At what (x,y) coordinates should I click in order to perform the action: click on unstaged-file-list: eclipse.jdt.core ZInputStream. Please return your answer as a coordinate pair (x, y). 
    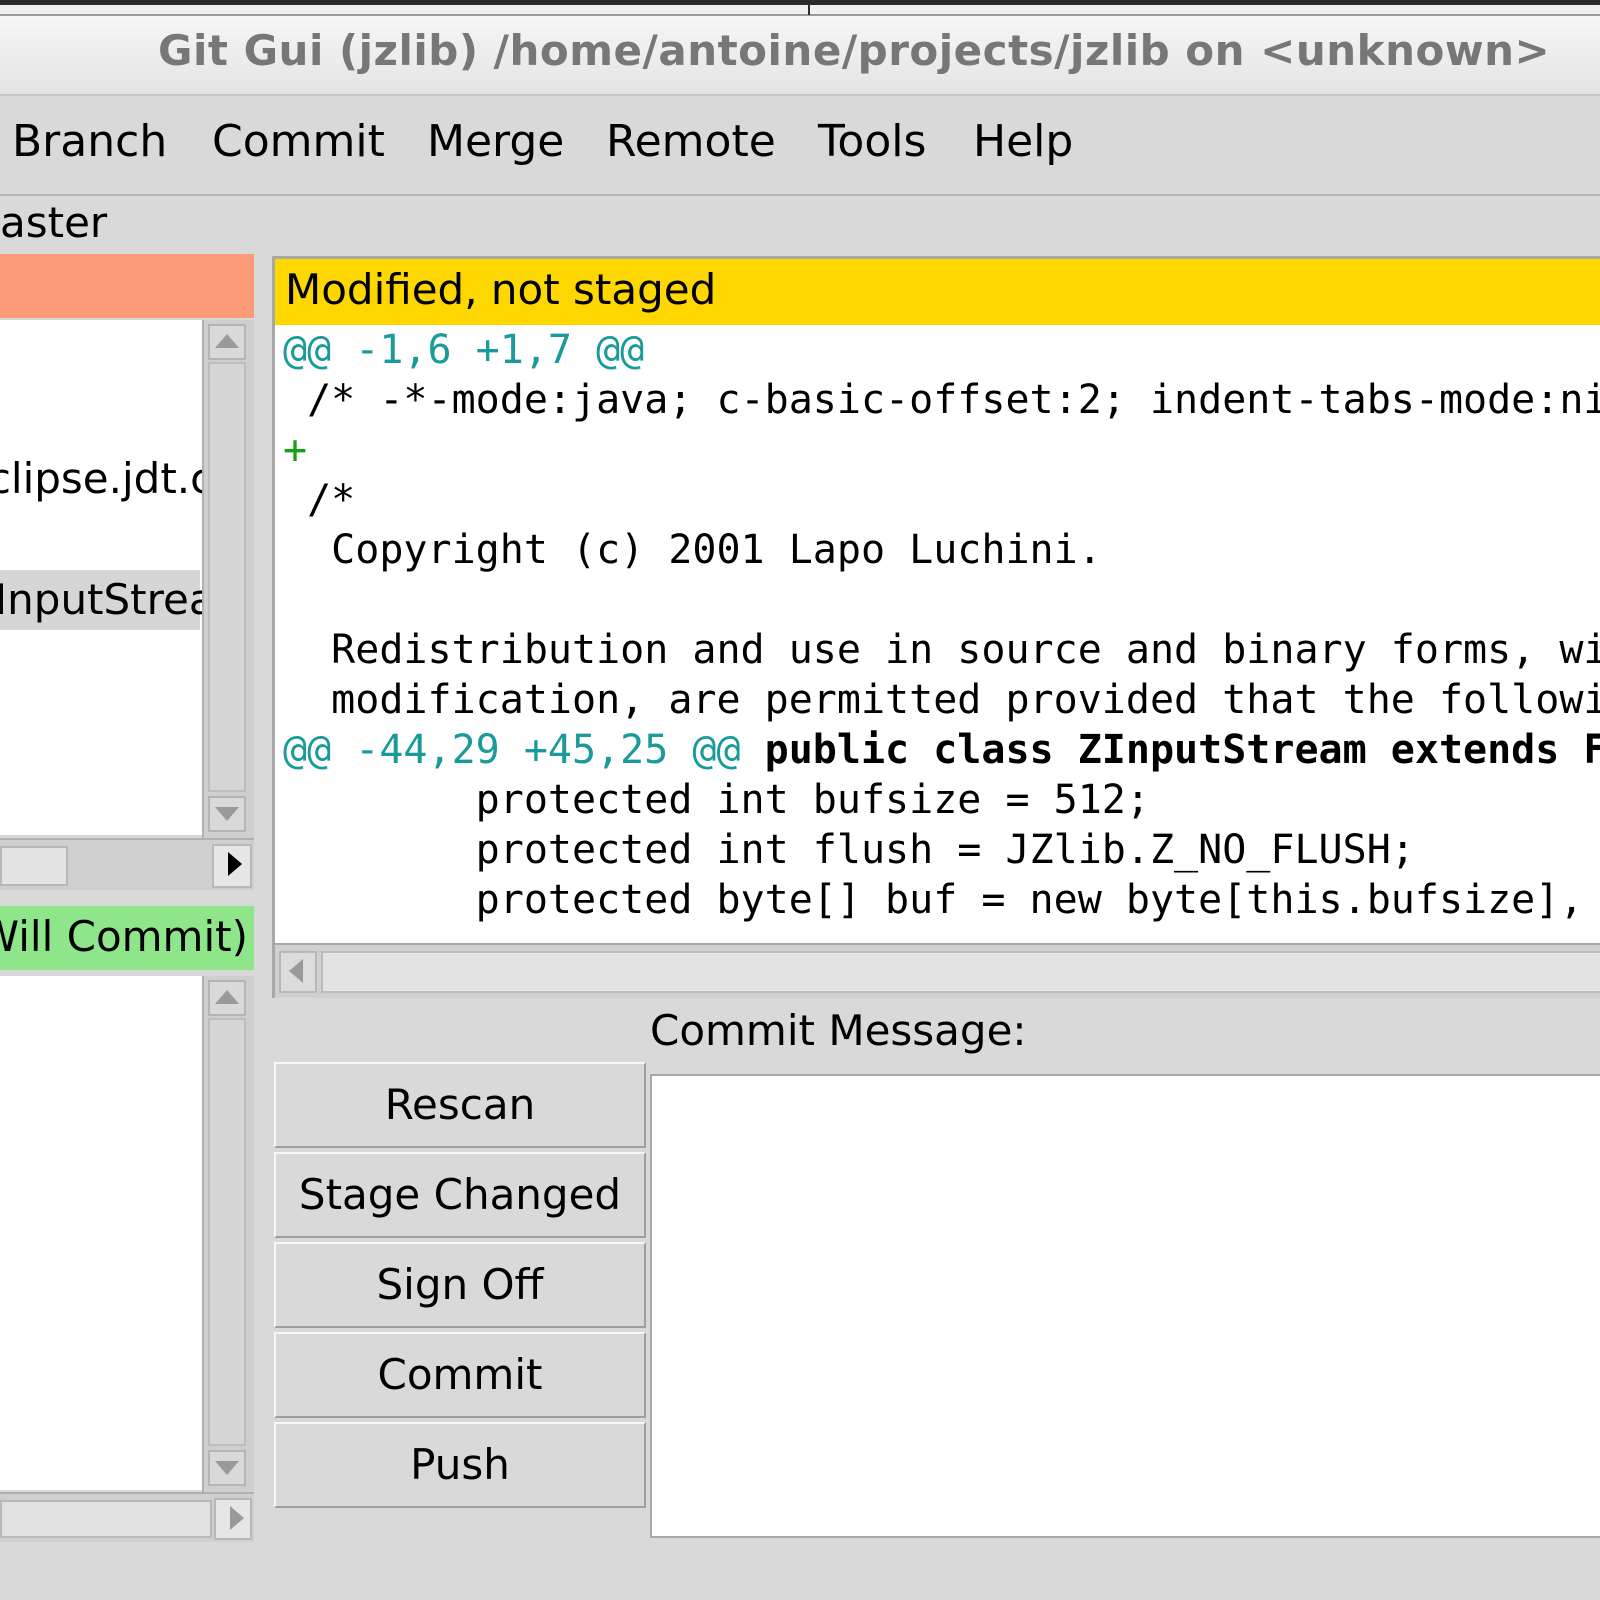
    Looking at the image, I should click on (101, 577).